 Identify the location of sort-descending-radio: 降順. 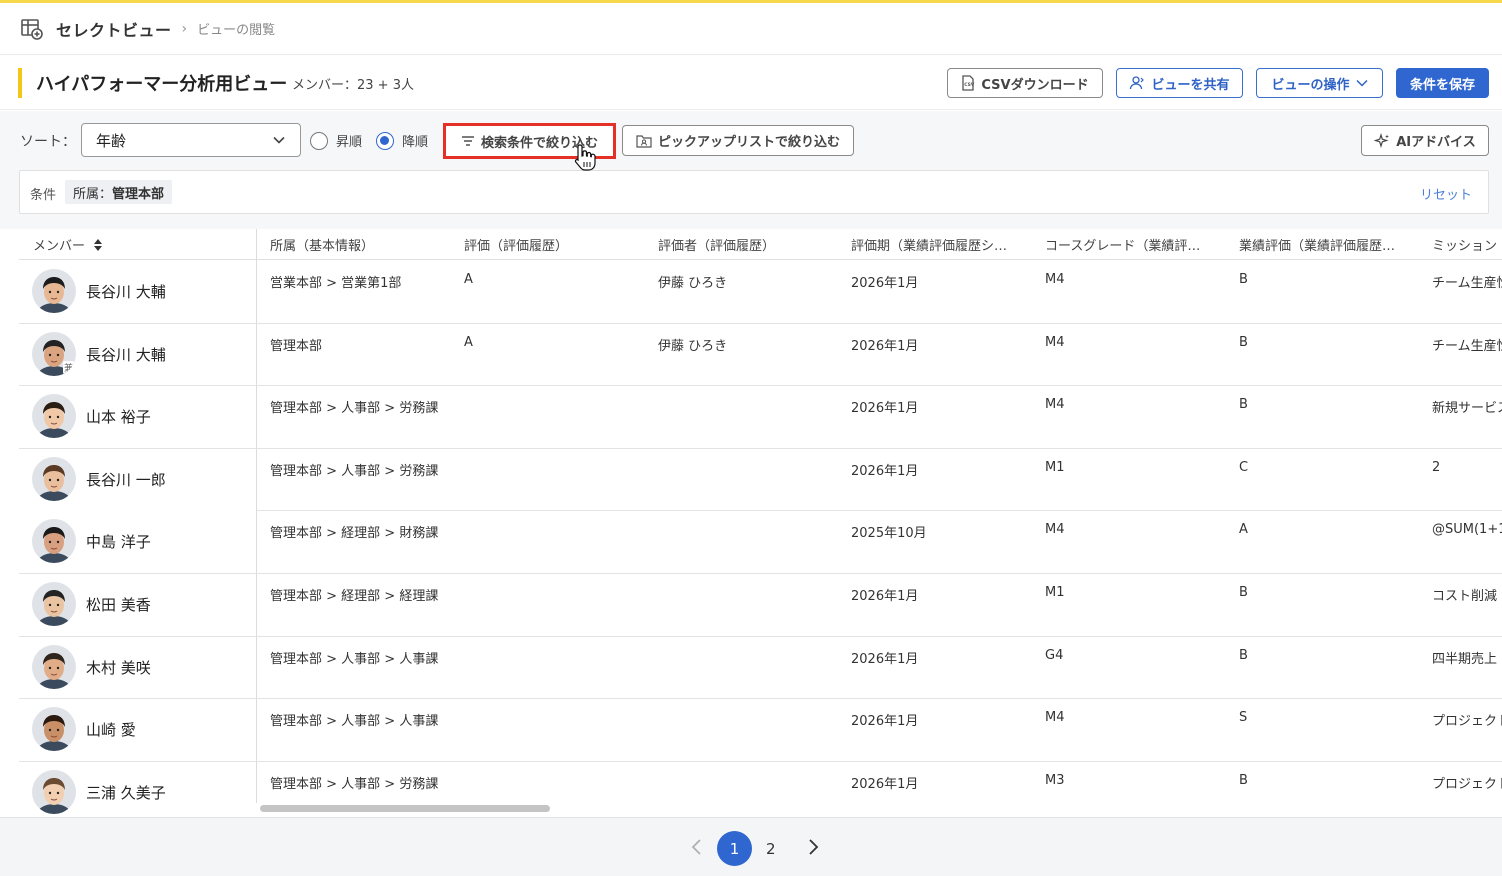
(402, 140).